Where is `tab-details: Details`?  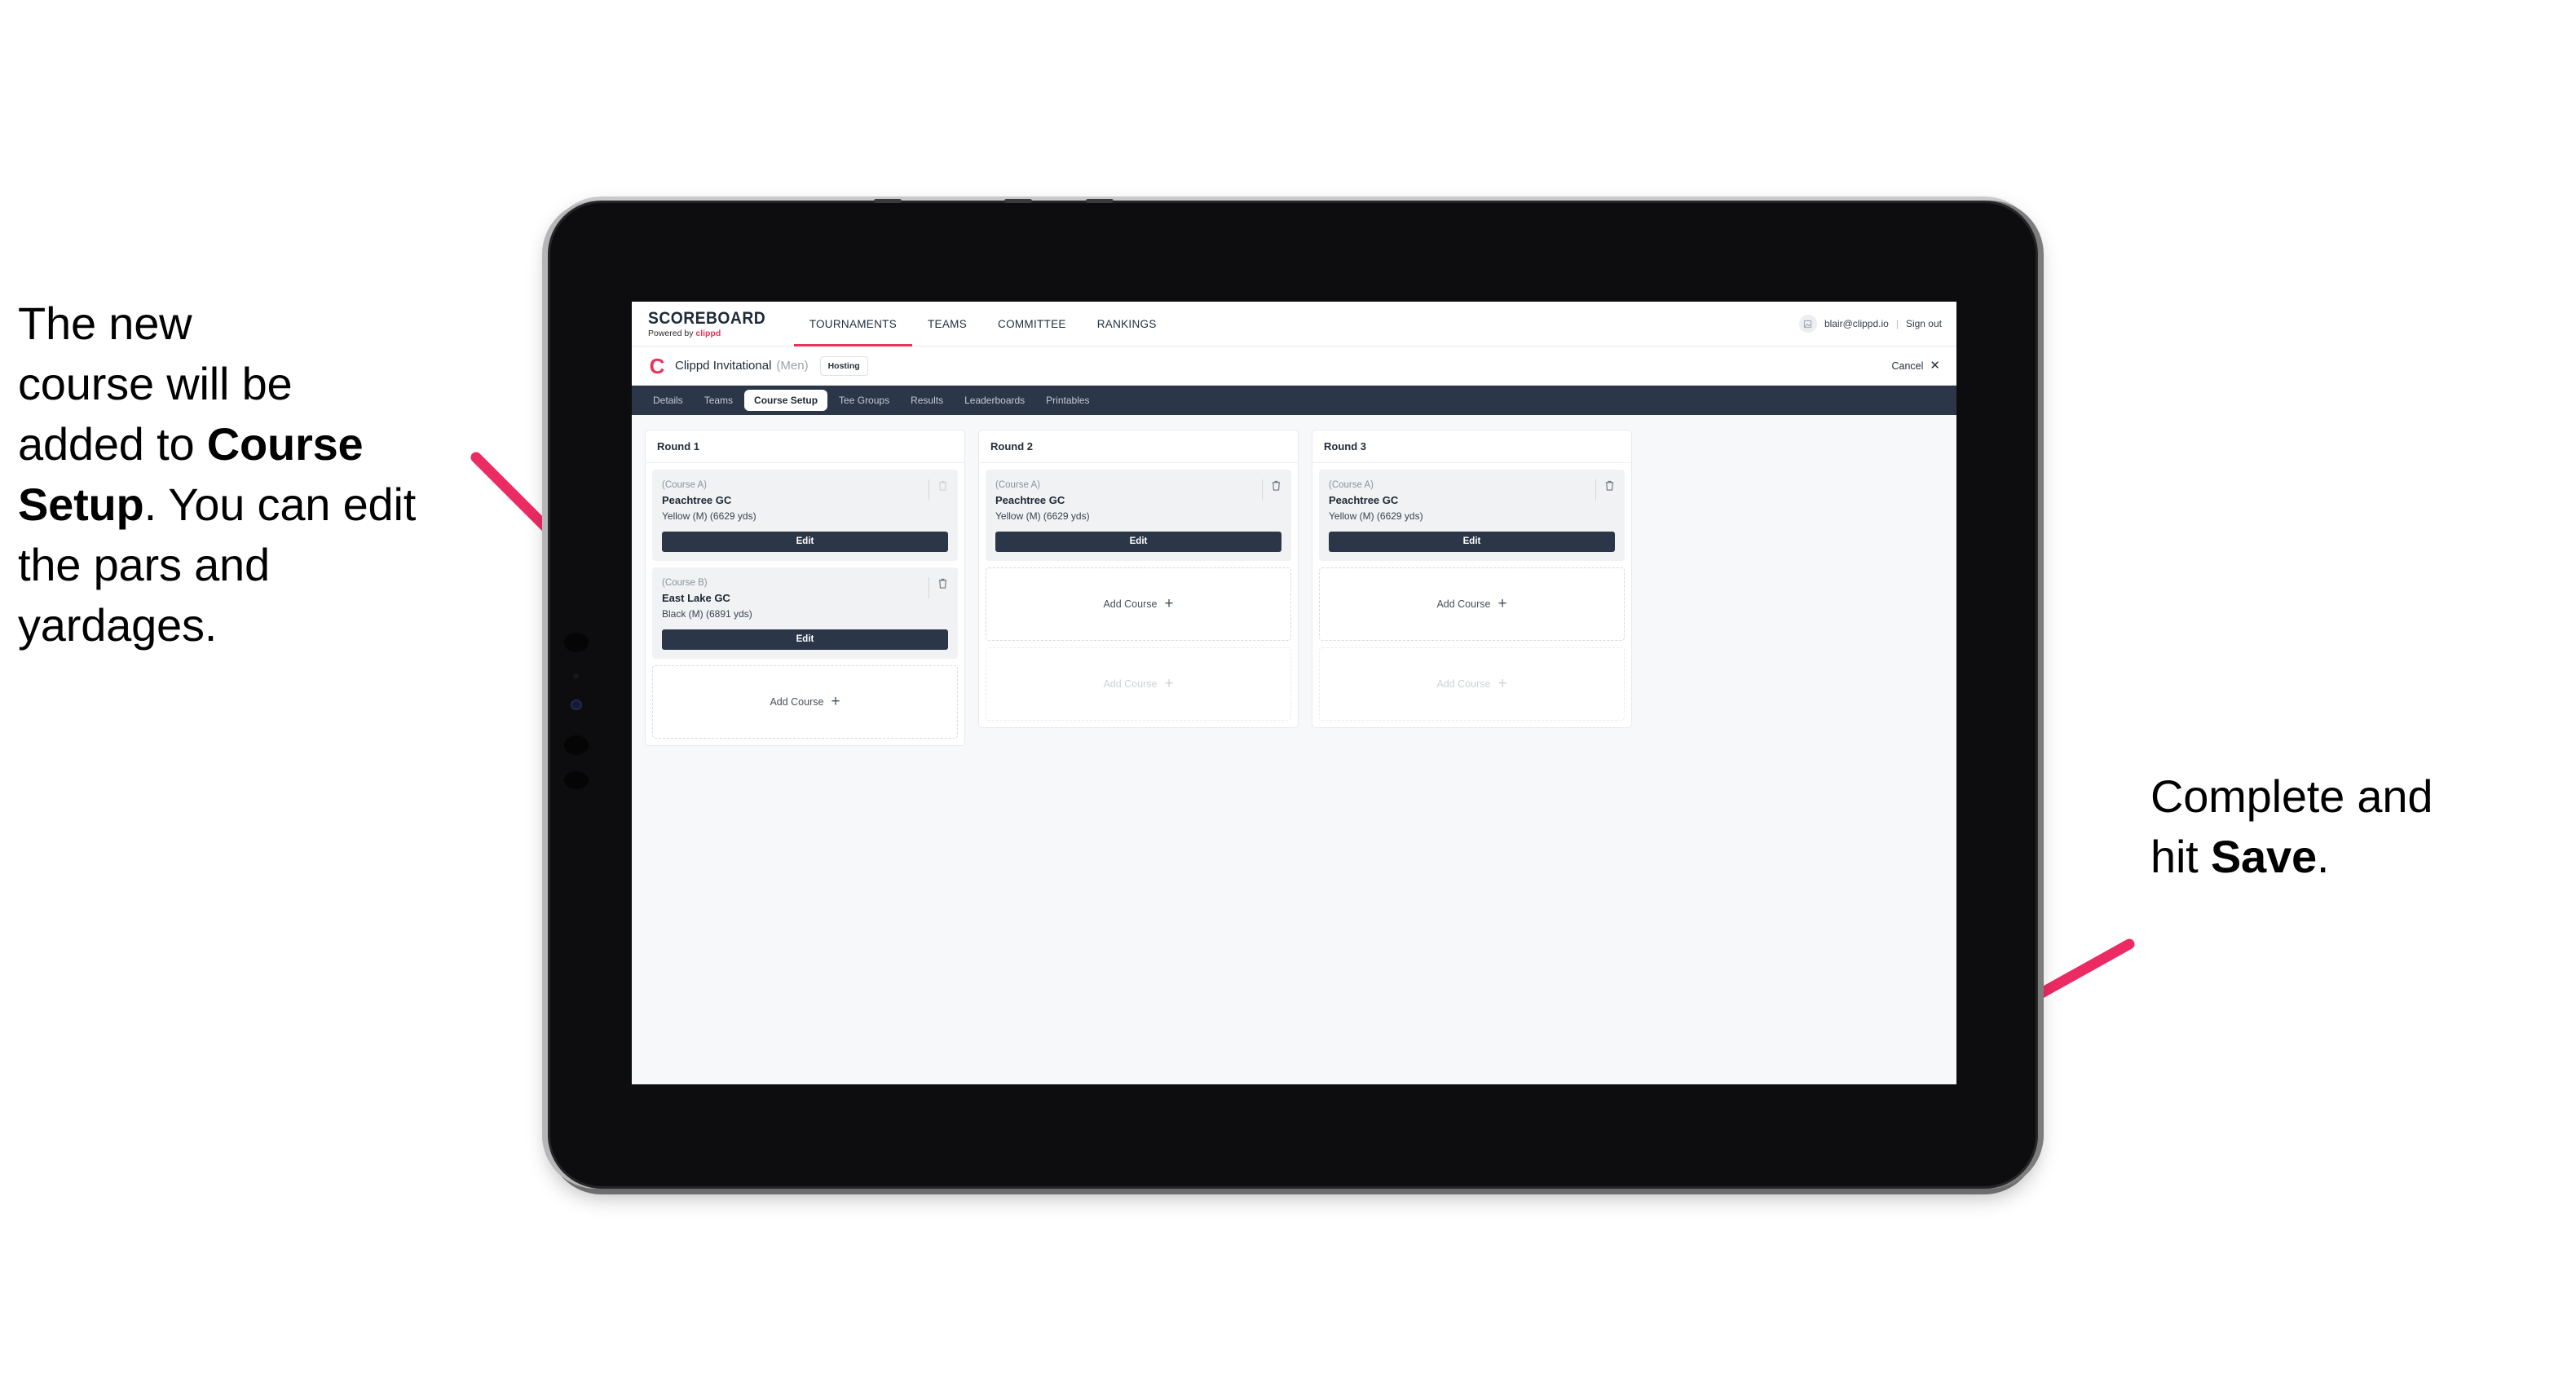 tab-details: Details is located at coordinates (668, 400).